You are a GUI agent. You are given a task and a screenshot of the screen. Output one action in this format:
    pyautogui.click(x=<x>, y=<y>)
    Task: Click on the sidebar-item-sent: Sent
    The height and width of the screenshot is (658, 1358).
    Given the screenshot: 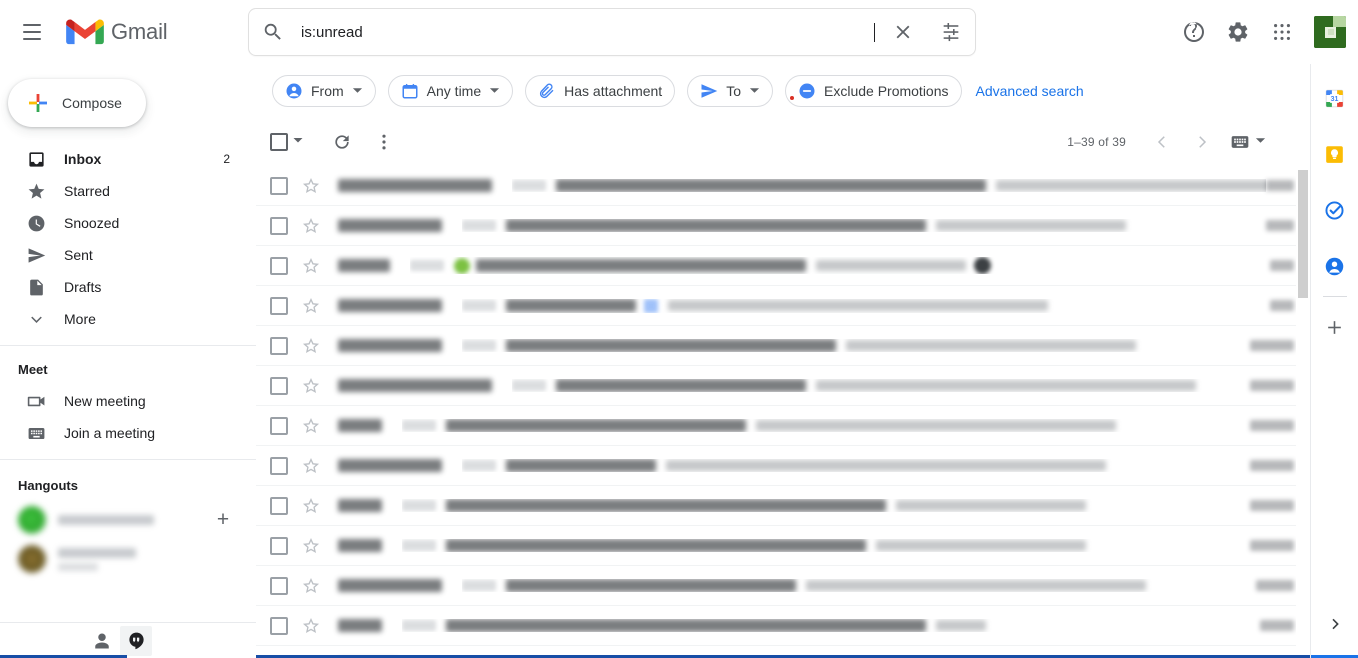 What is the action you would take?
    pyautogui.click(x=122, y=255)
    